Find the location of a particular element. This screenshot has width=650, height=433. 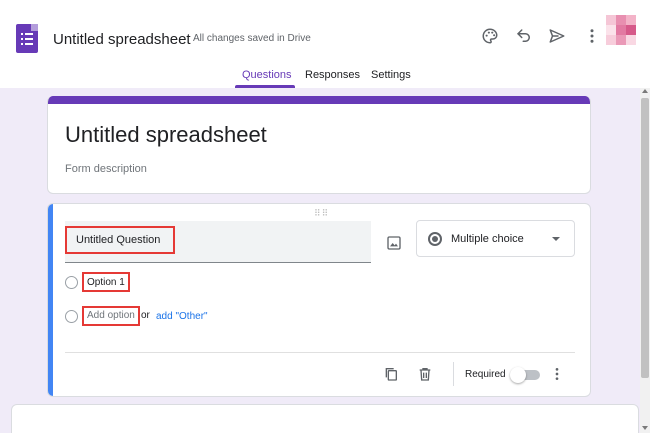

add-other-button: add "Other" is located at coordinates (182, 316).